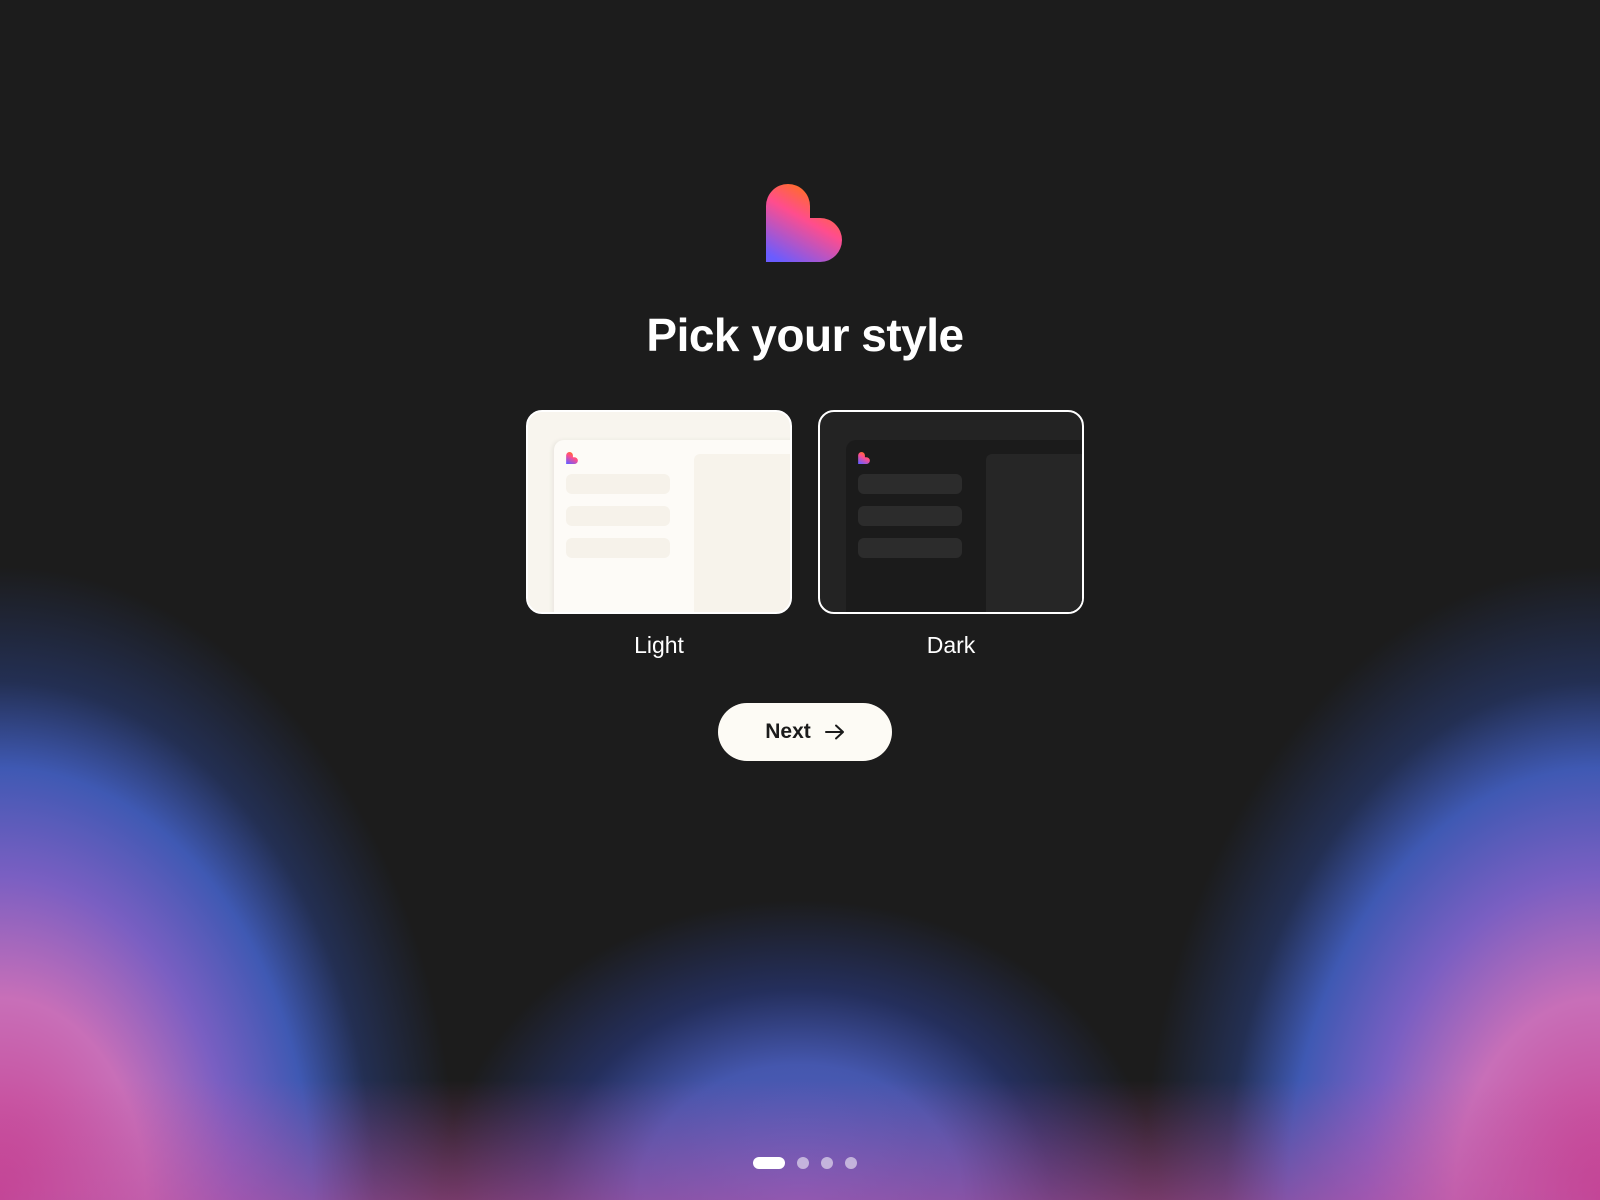 The width and height of the screenshot is (1600, 1200). What do you see at coordinates (951, 645) in the screenshot?
I see `style-option-dark-label: Dark` at bounding box center [951, 645].